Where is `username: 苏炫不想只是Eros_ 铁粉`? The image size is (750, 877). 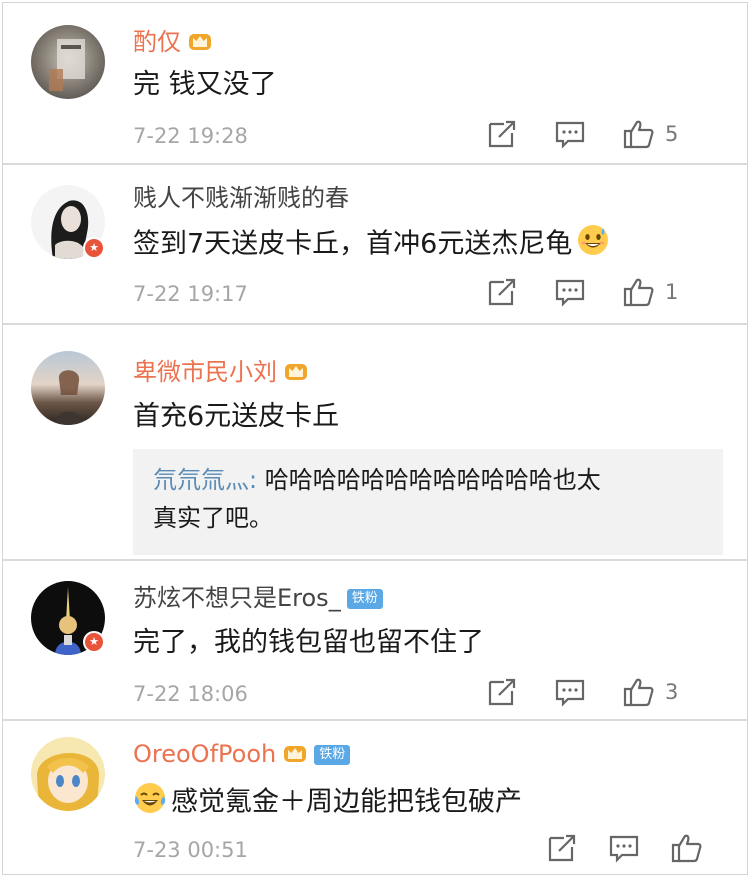 username: 苏炫不想只是Eros_ 铁粉 is located at coordinates (258, 598).